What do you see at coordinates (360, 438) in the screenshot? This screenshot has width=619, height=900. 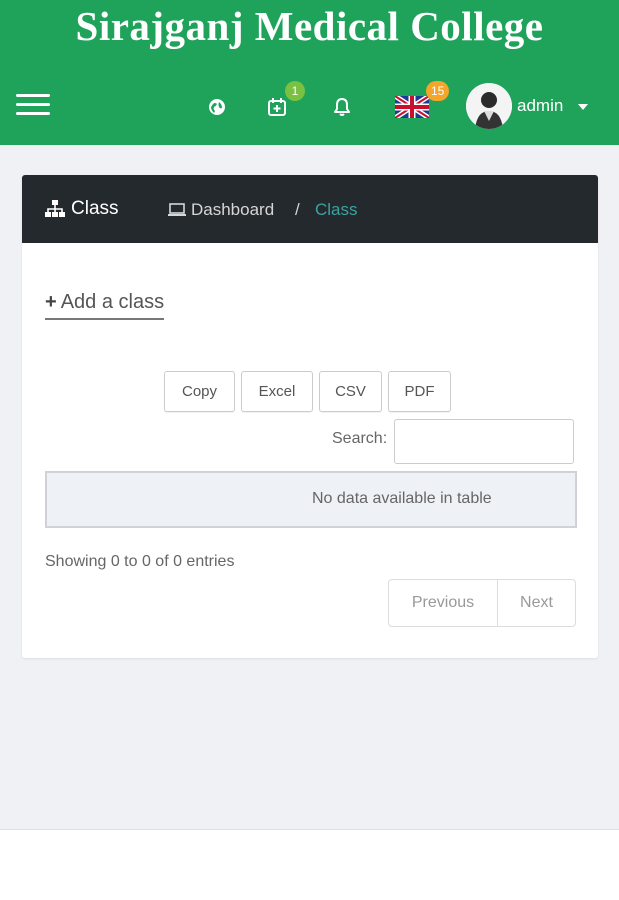 I see `search-label: Search:` at bounding box center [360, 438].